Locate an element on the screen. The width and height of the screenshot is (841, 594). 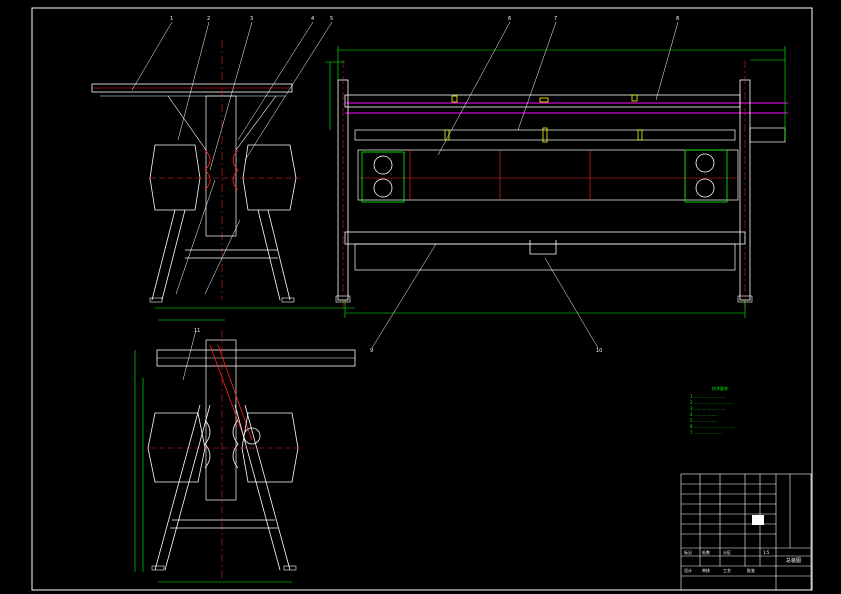
title-label: 设计 is located at coordinates (688, 570).